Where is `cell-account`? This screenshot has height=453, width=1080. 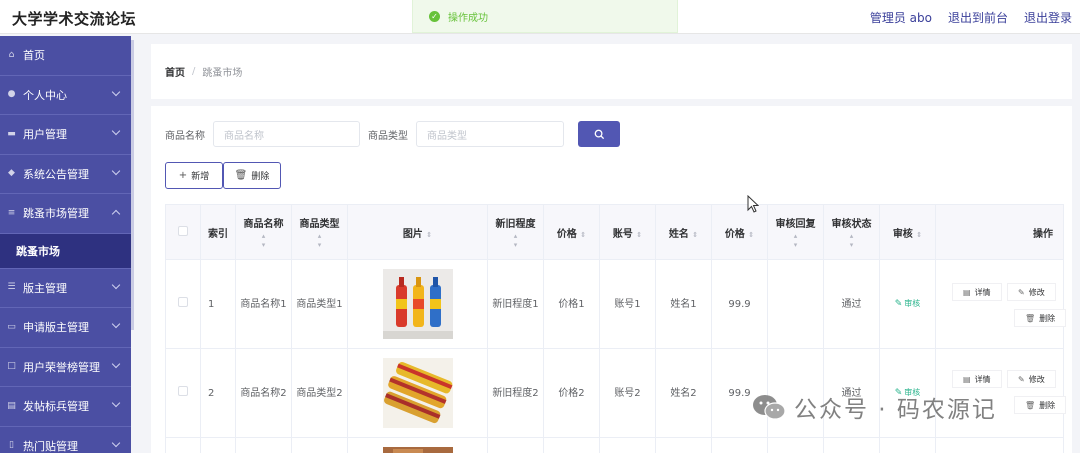
cell-account is located at coordinates (627, 445).